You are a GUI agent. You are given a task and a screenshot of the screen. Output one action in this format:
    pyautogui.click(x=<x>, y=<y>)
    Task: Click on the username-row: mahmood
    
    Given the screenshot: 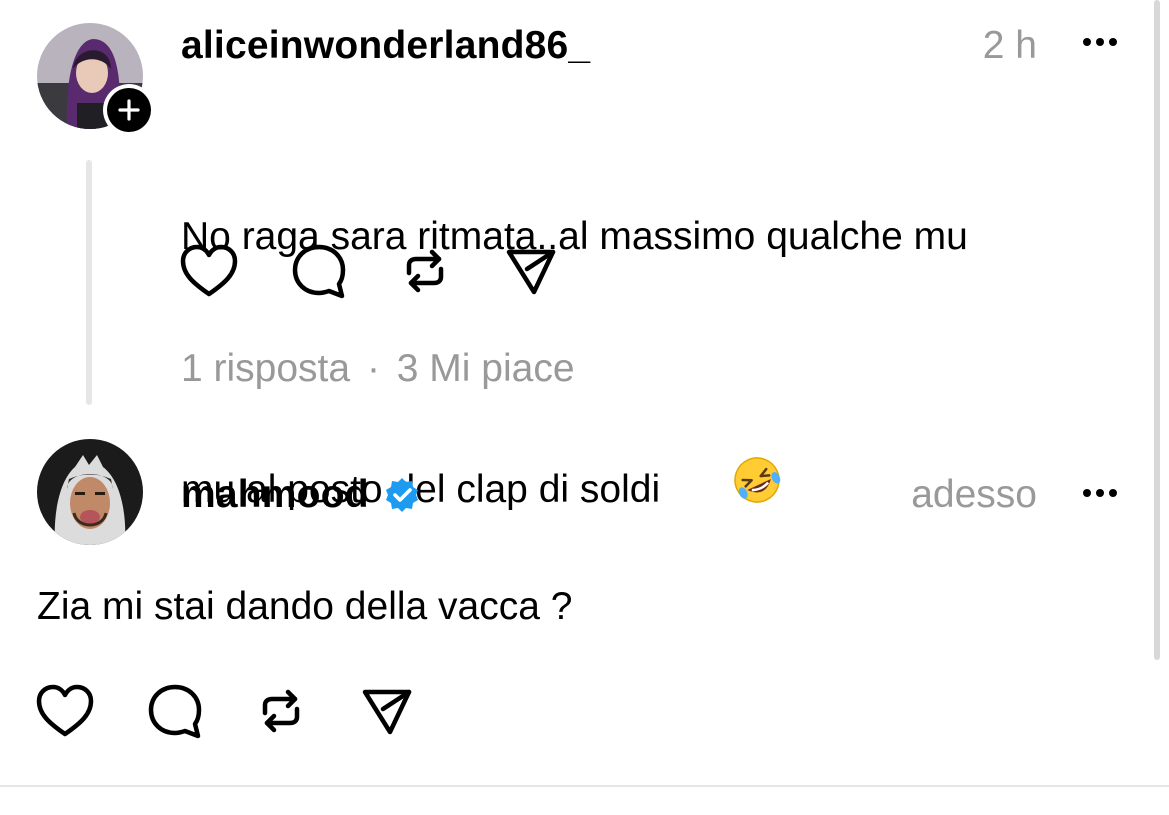 What is the action you would take?
    pyautogui.click(x=301, y=494)
    